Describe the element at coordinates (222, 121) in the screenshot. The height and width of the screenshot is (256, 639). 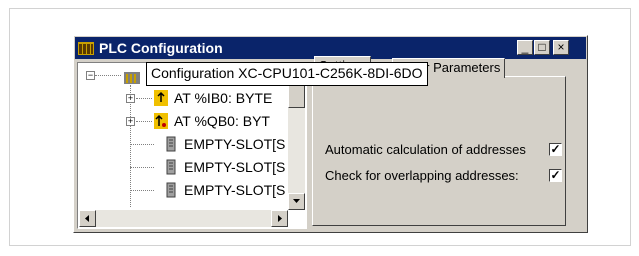
I see `tree-item-label: AT %QB0: BYT` at that location.